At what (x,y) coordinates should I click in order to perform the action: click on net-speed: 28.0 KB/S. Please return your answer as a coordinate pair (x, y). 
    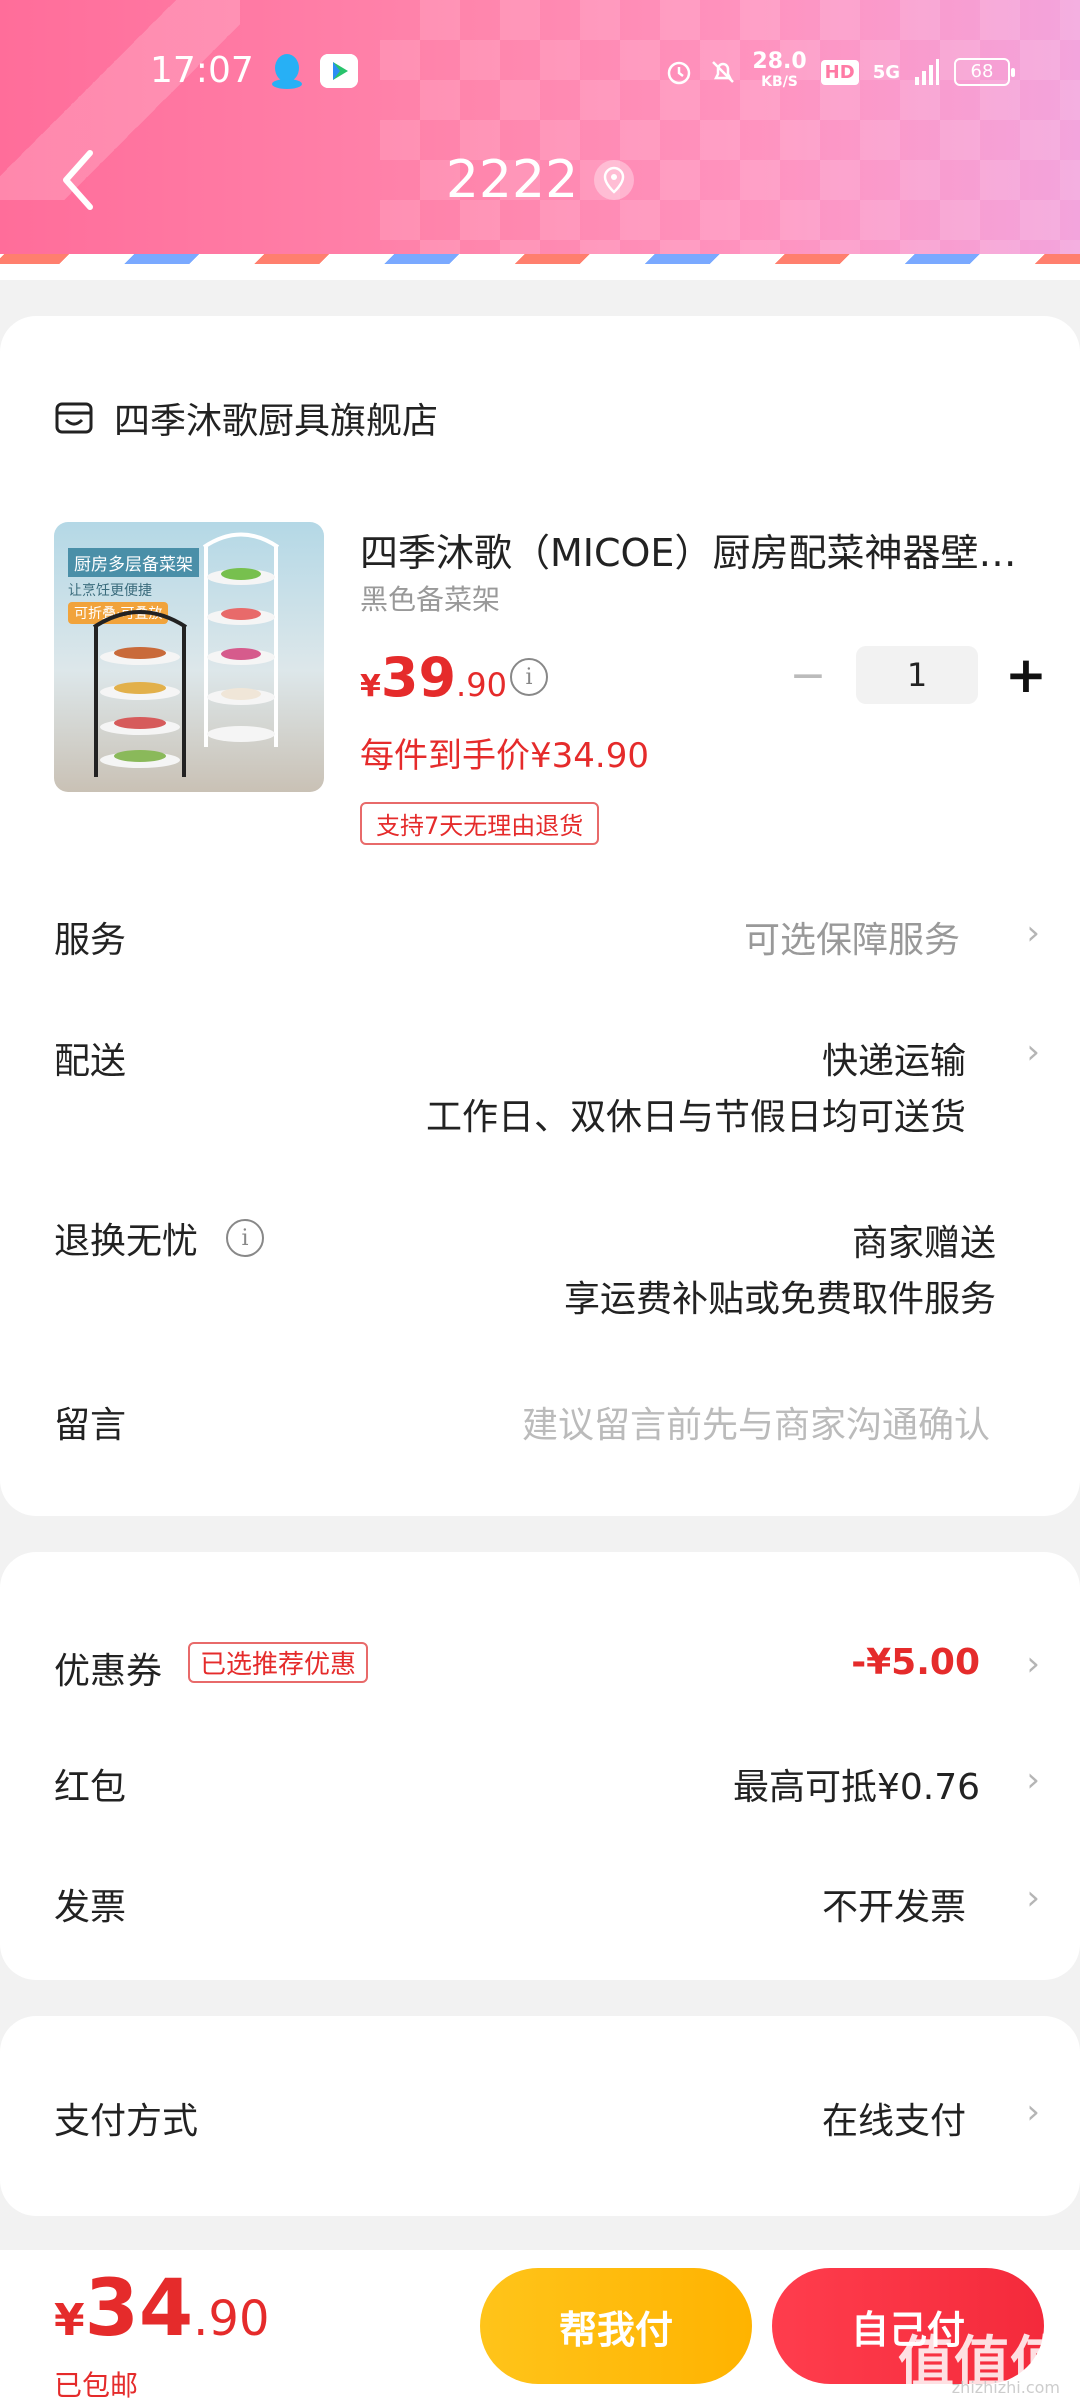
    Looking at the image, I should click on (779, 70).